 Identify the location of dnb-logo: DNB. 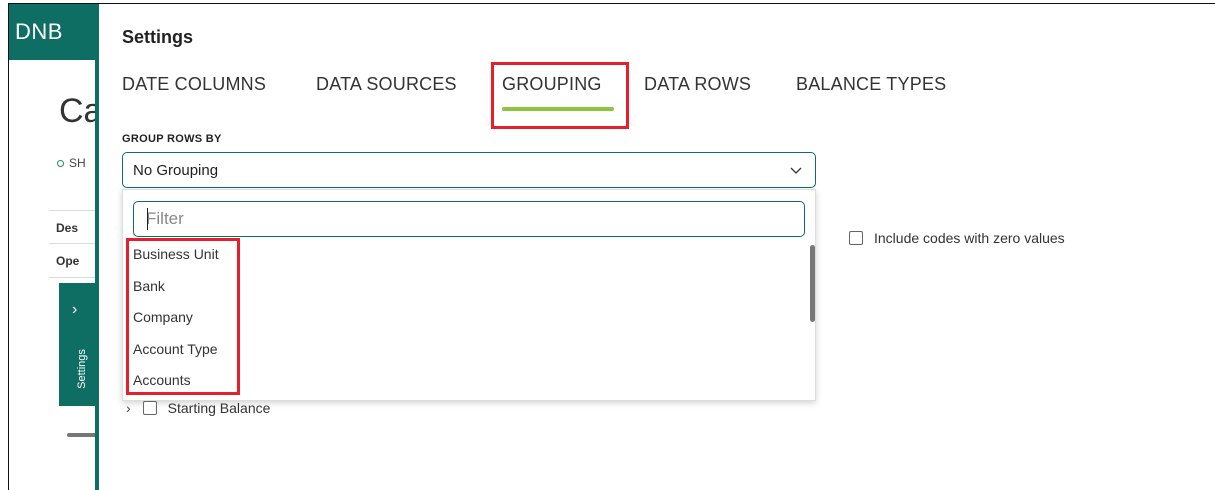
(39, 31).